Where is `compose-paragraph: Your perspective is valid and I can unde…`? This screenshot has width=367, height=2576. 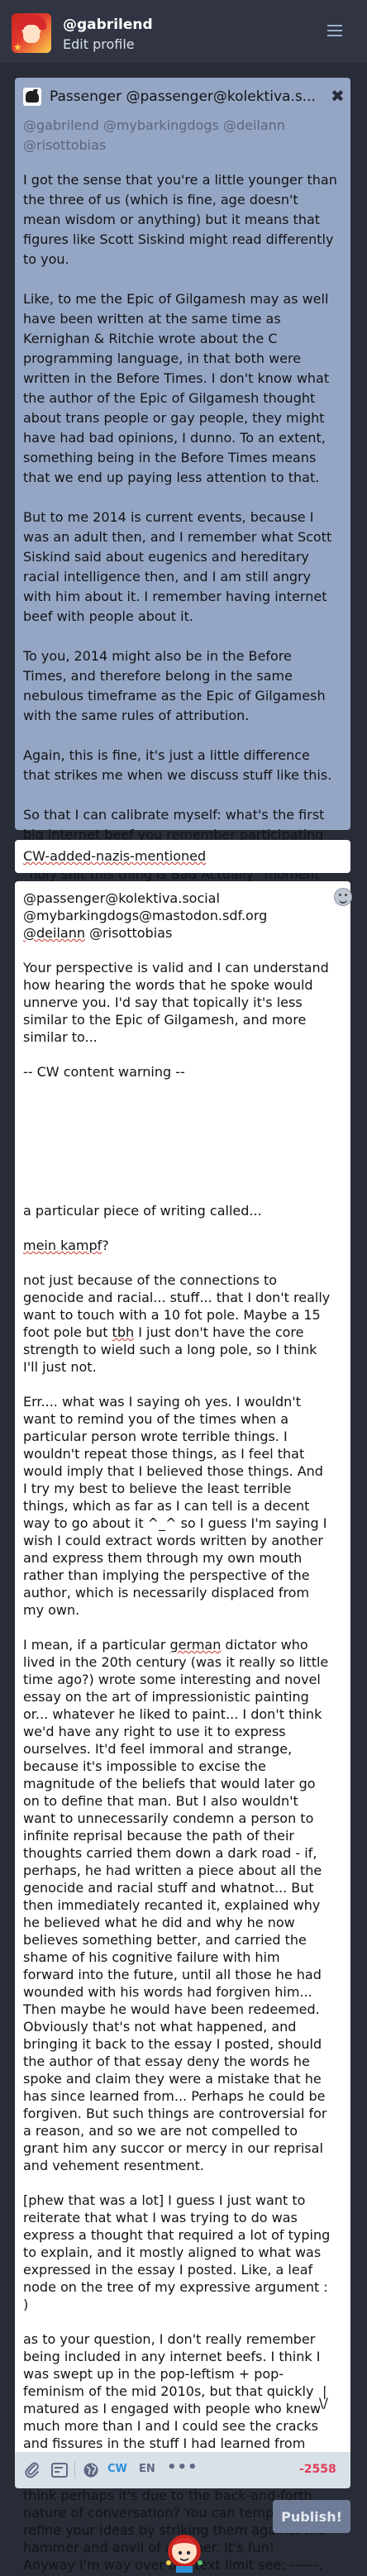
compose-paragraph: Your perspective is valid and I can unde… is located at coordinates (178, 1002).